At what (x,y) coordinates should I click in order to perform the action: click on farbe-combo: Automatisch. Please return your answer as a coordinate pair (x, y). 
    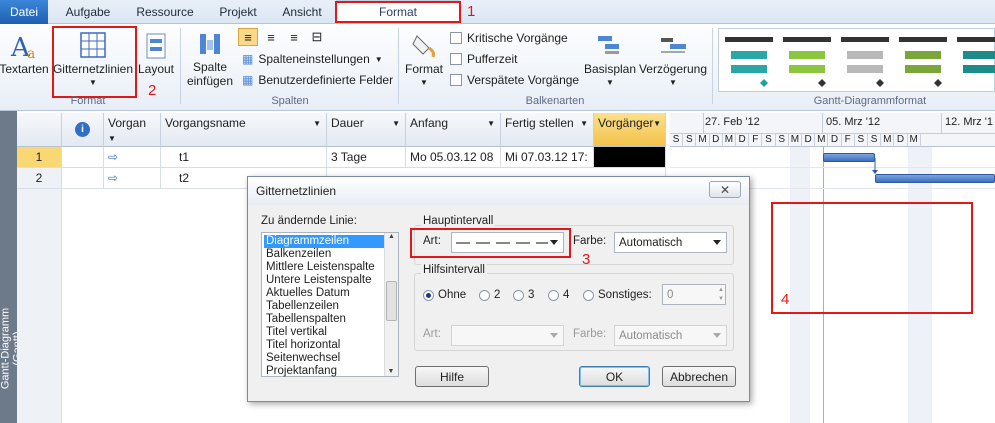
    Looking at the image, I should click on (670, 242).